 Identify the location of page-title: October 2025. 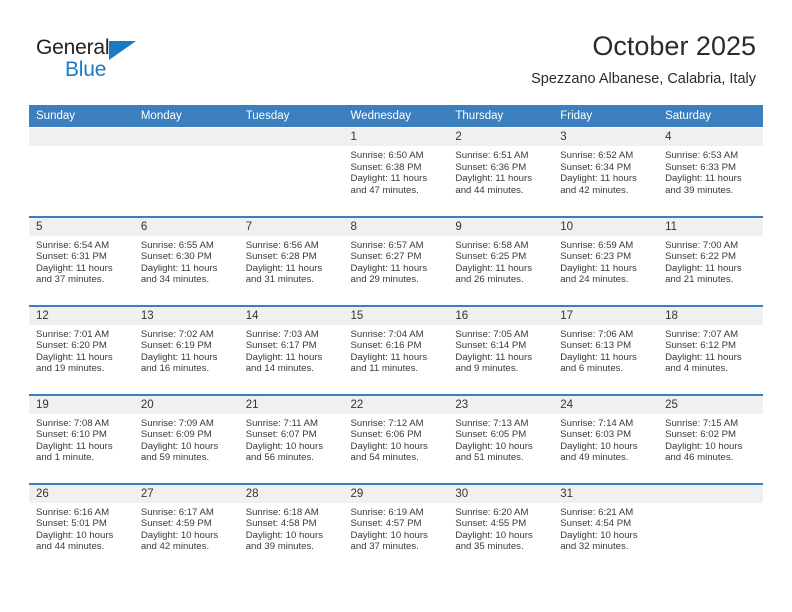
(674, 46).